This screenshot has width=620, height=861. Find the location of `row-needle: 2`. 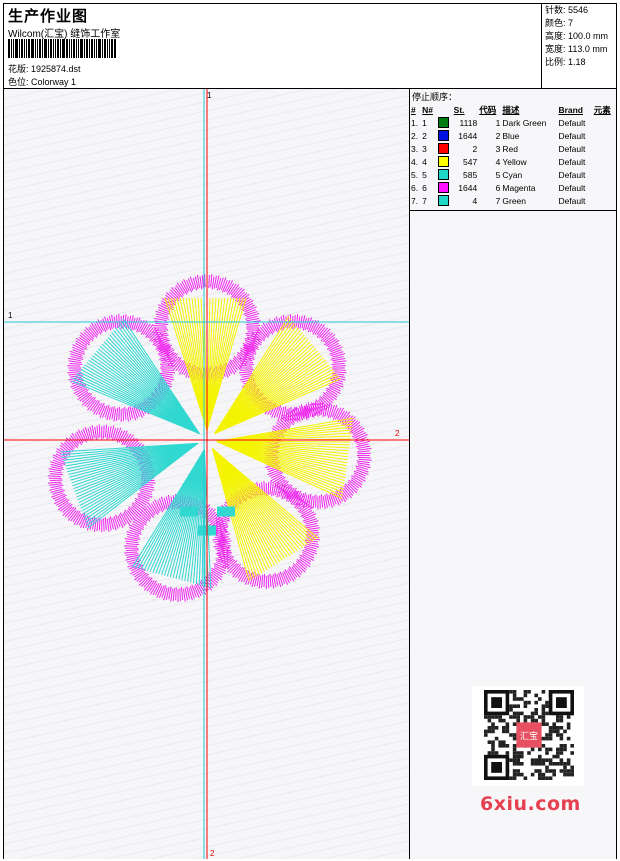

row-needle: 2 is located at coordinates (424, 135).